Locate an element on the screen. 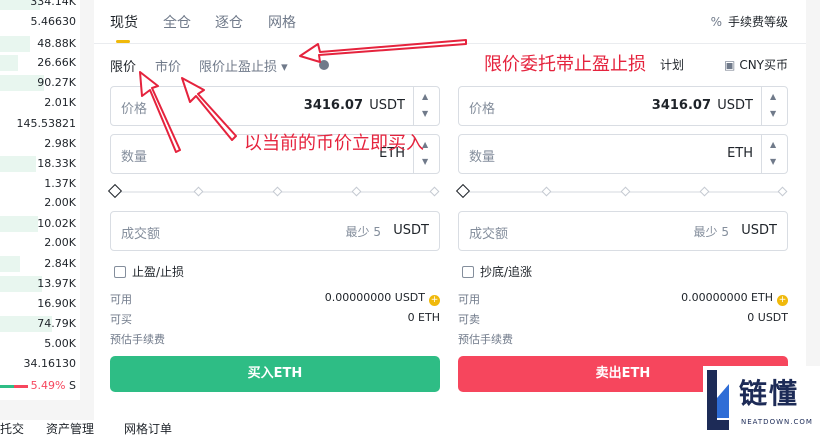  percent-icon: % is located at coordinates (716, 22).